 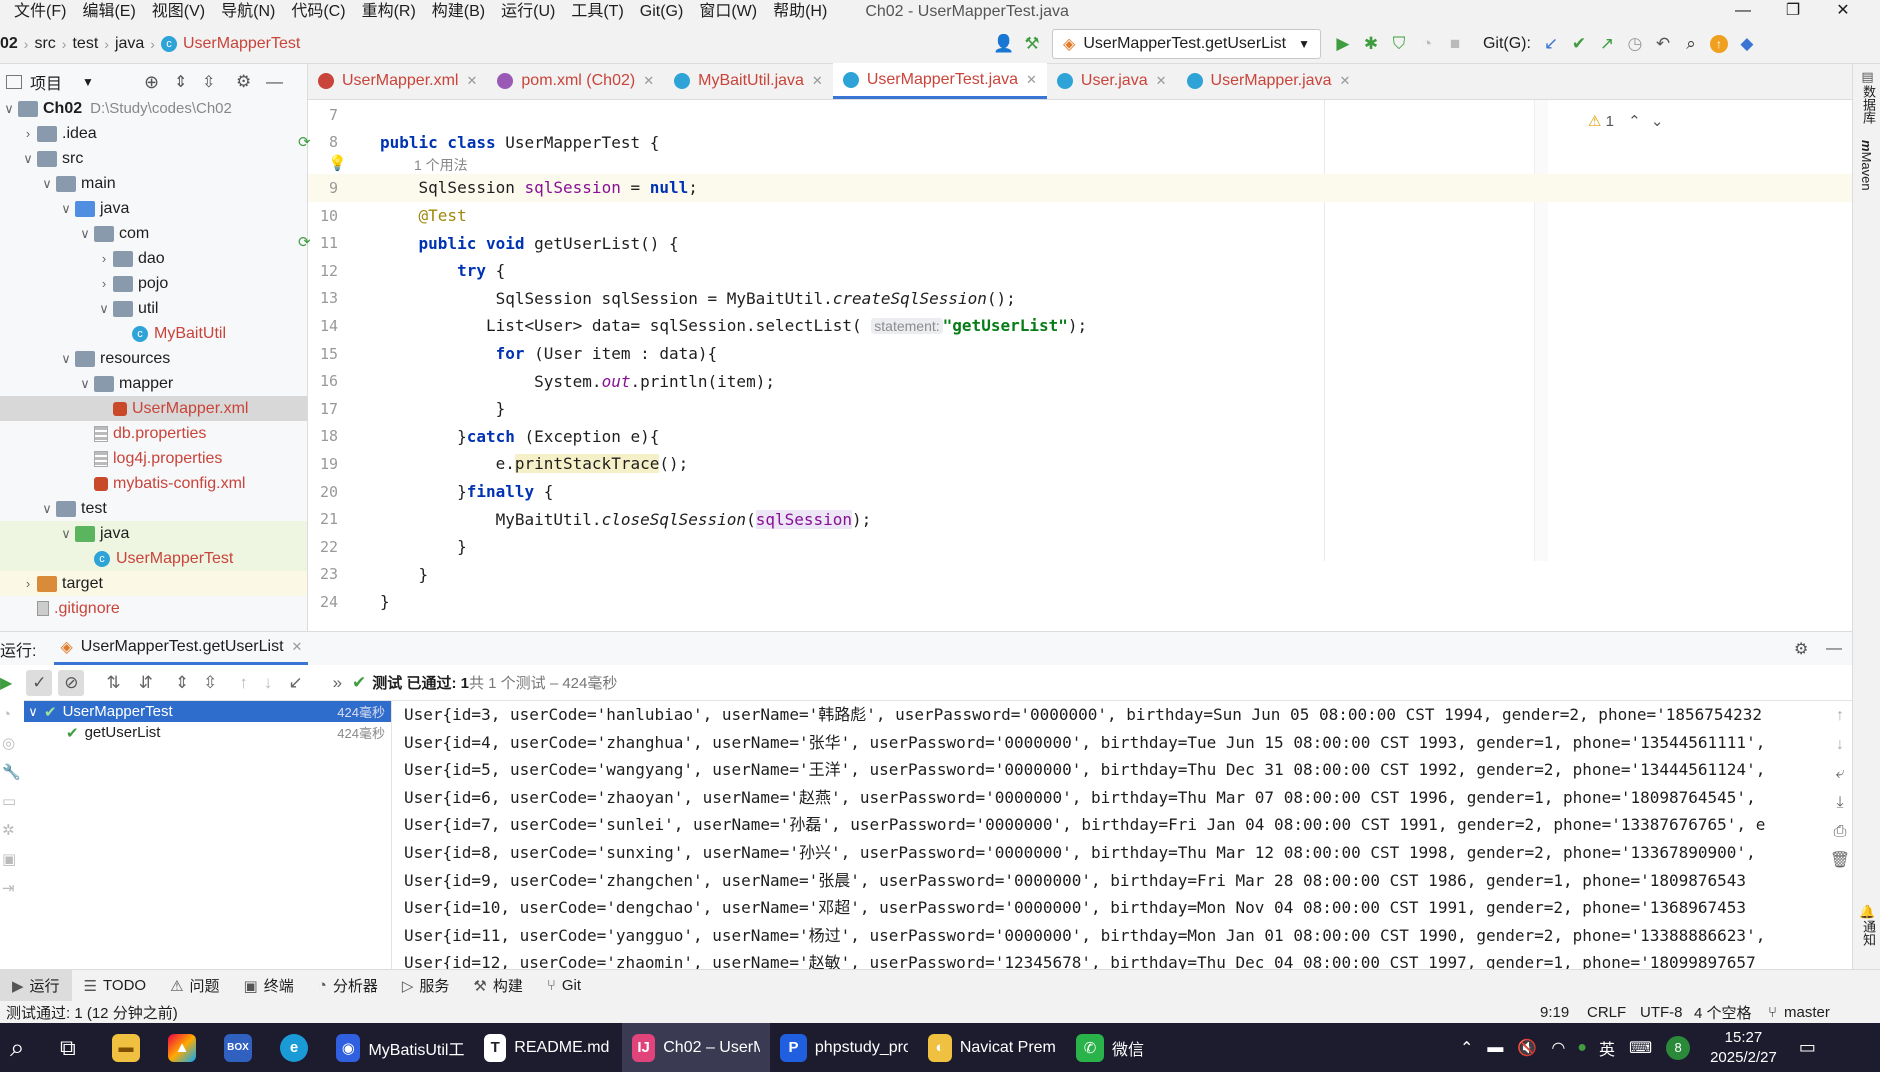 I want to click on tree-node: ∨ src, so click(x=153, y=158).